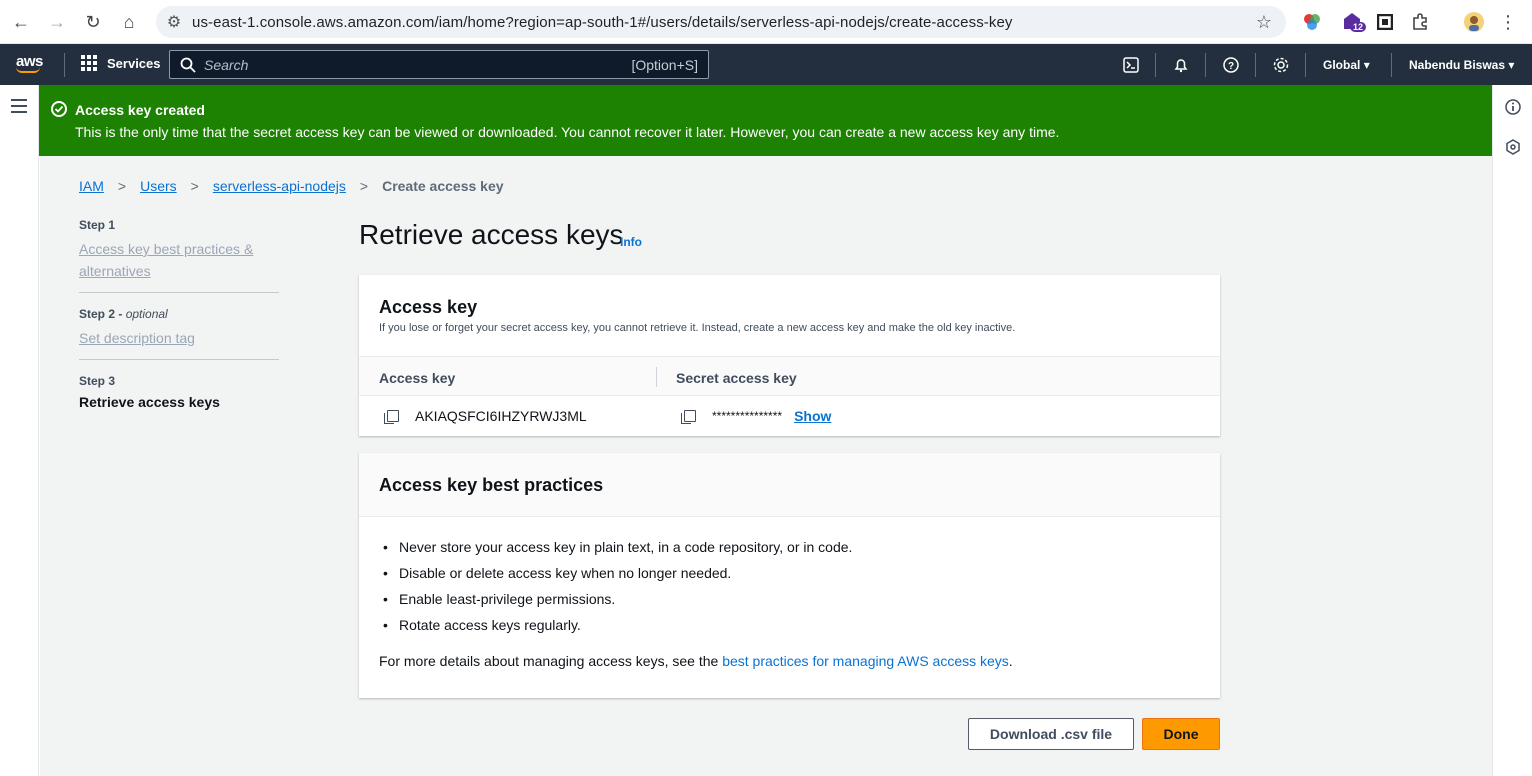  I want to click on success-check-icon, so click(59, 109).